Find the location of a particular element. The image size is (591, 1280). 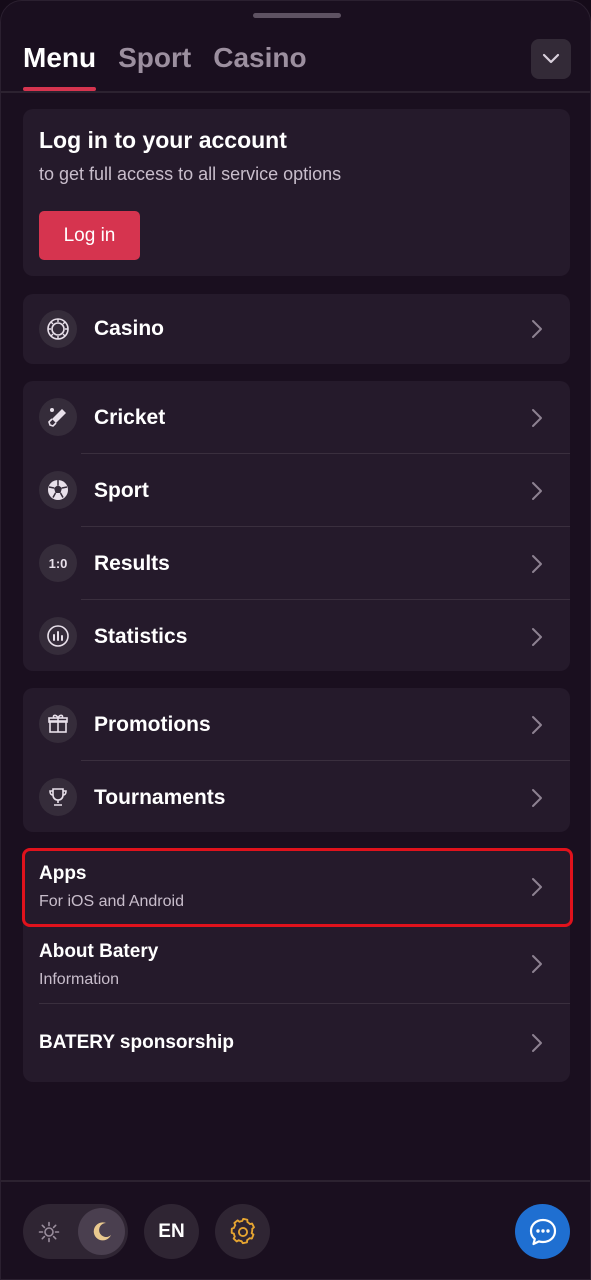

casino-chip-icon is located at coordinates (58, 329).